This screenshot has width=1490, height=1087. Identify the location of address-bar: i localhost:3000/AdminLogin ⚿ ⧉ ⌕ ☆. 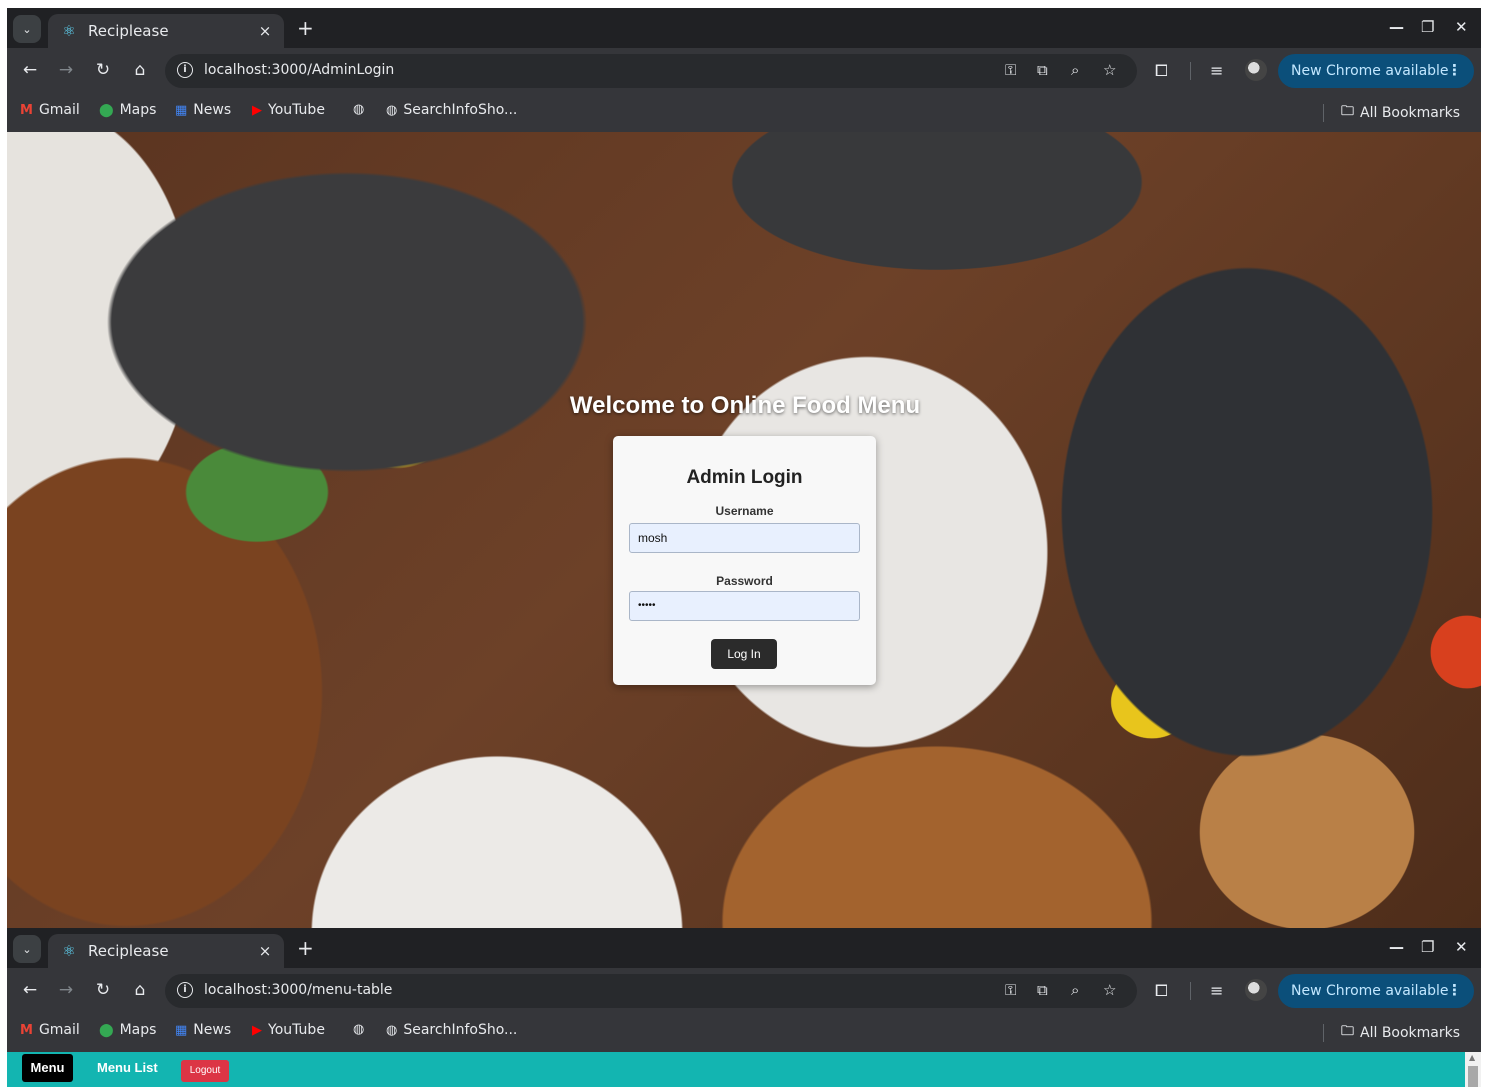
(651, 71).